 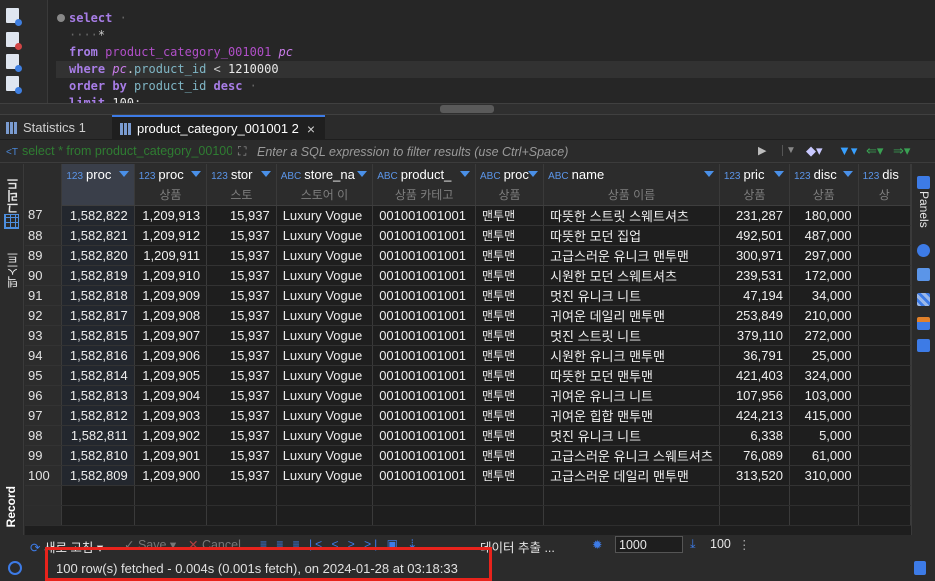 What do you see at coordinates (171, 255) in the screenshot?
I see `table-cell: 1,209,911` at bounding box center [171, 255].